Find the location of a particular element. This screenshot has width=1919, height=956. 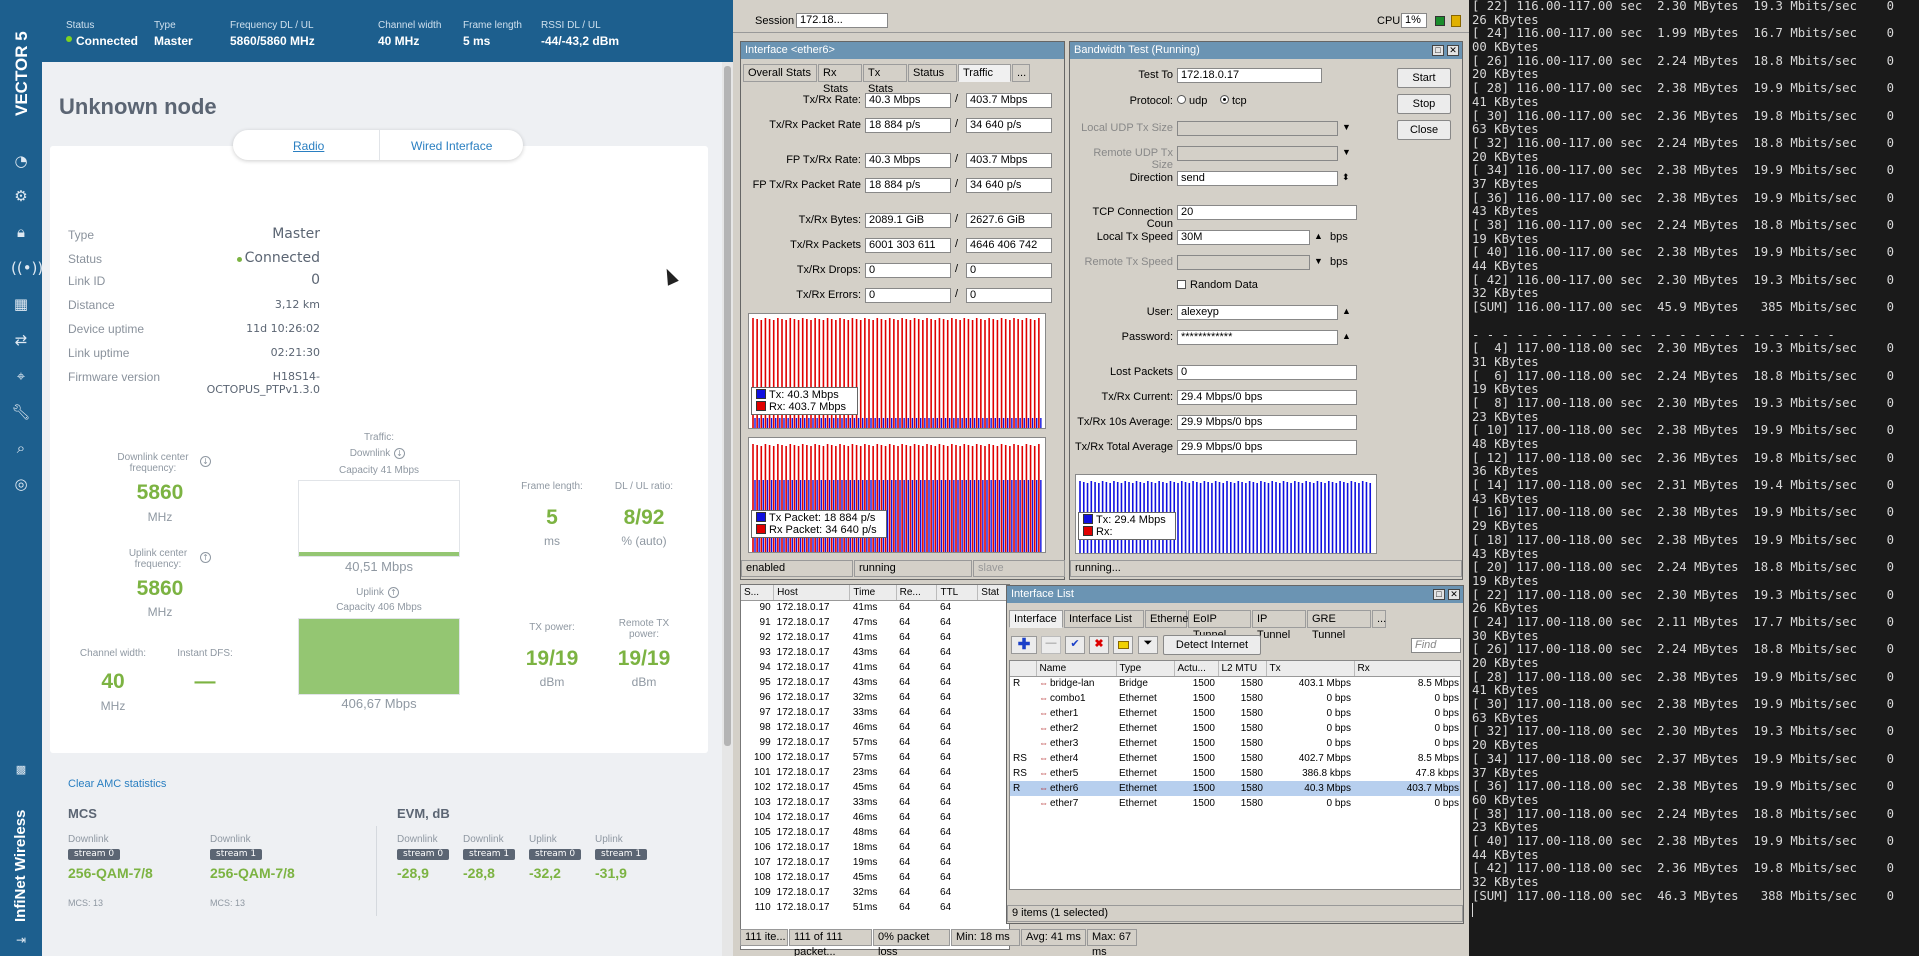

detect-internet-button: Detect Internet is located at coordinates (1212, 645).